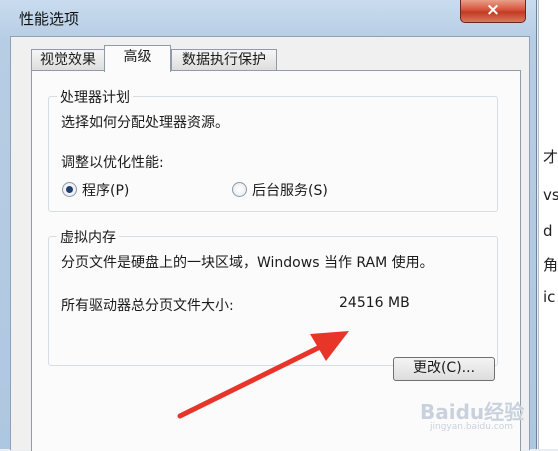 This screenshot has height=451, width=558. Describe the element at coordinates (472, 412) in the screenshot. I see `watermark-logo: Baidu经验` at that location.